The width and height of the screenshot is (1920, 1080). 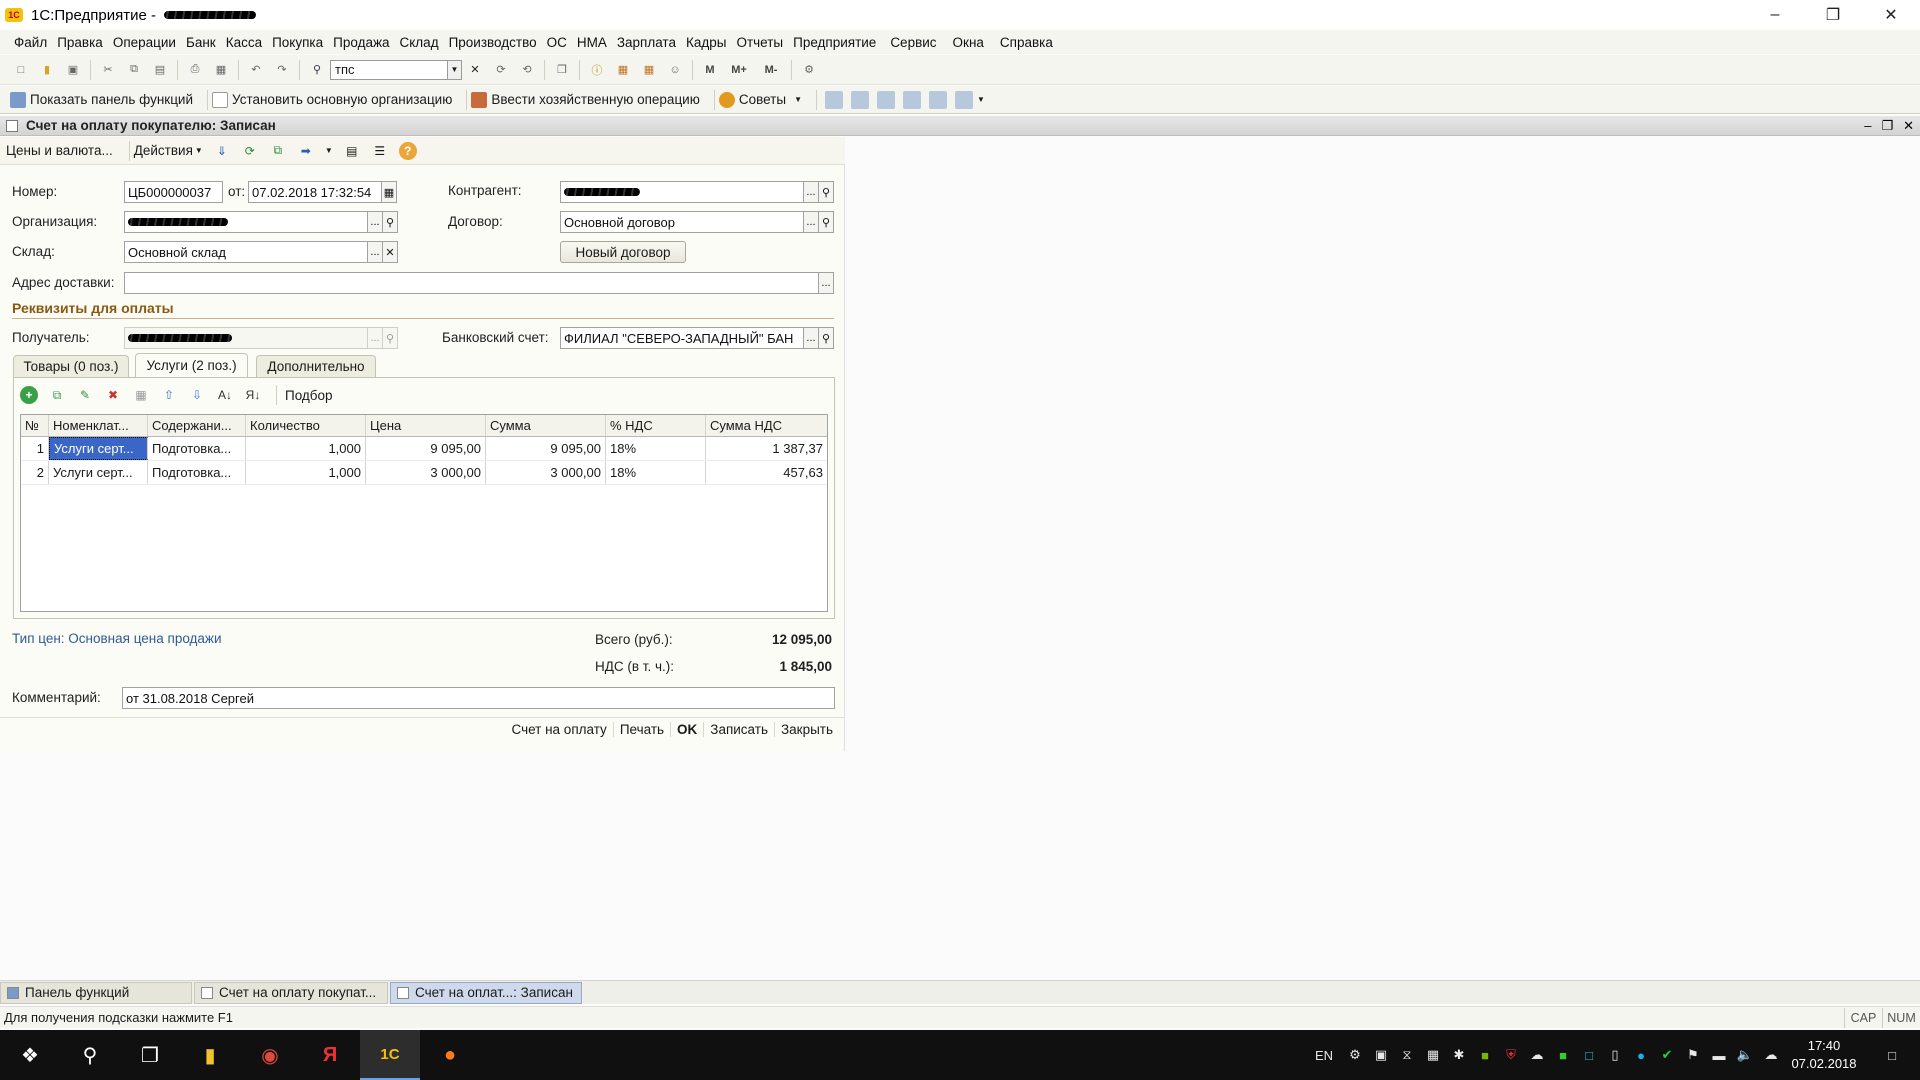 What do you see at coordinates (558, 729) in the screenshot?
I see `invoice-print-button: Счет на оплату` at bounding box center [558, 729].